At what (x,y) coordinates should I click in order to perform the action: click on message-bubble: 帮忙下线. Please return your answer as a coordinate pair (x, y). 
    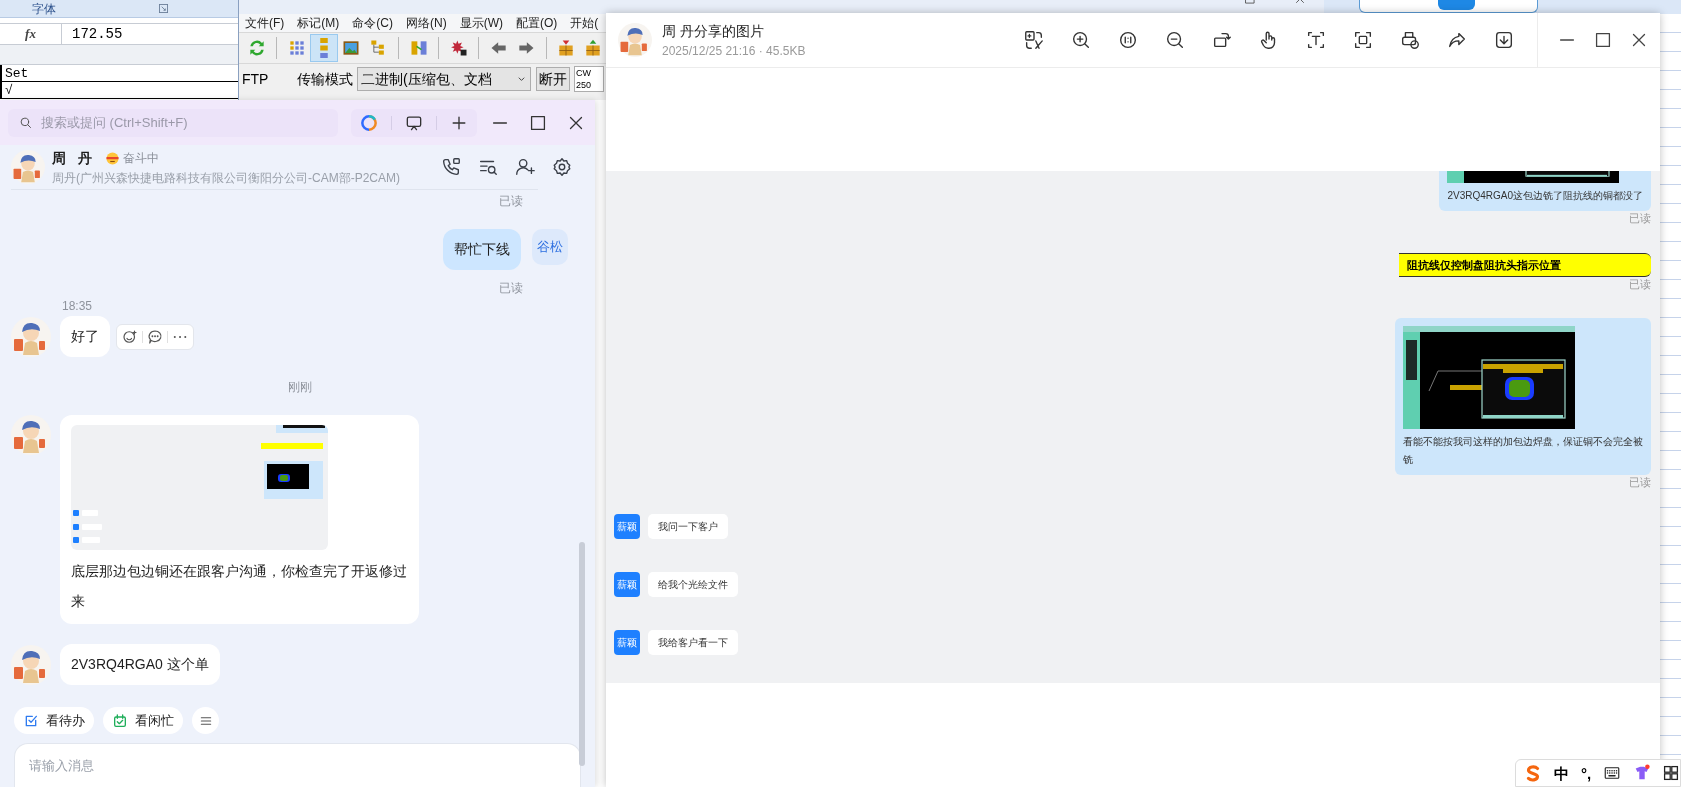
    Looking at the image, I should click on (482, 249).